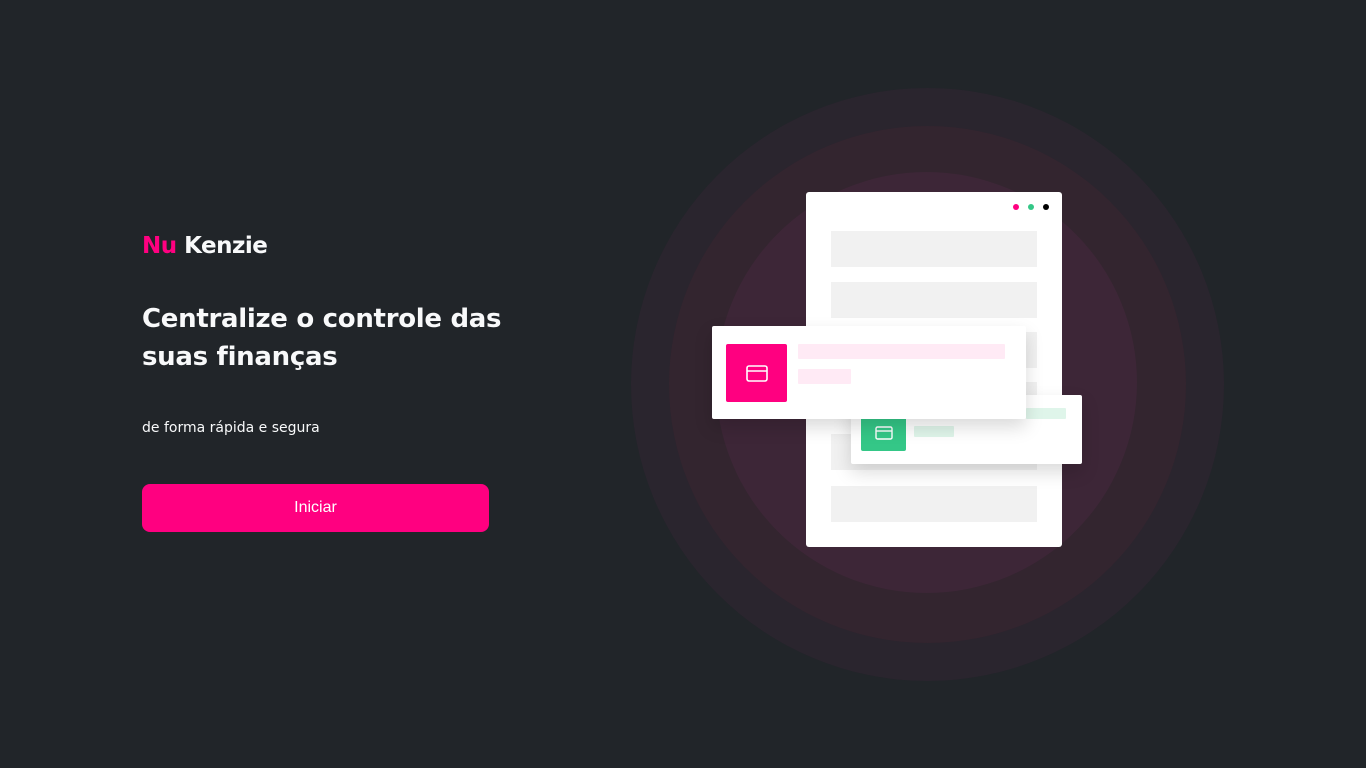  Describe the element at coordinates (315, 508) in the screenshot. I see `start-button: Iniciar` at that location.